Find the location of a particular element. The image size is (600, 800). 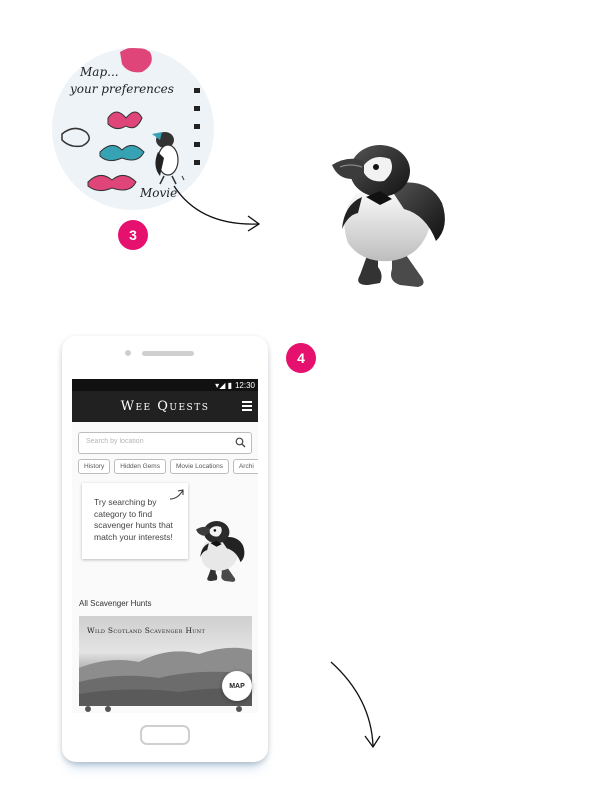

status-time: 12:30 is located at coordinates (244, 385).